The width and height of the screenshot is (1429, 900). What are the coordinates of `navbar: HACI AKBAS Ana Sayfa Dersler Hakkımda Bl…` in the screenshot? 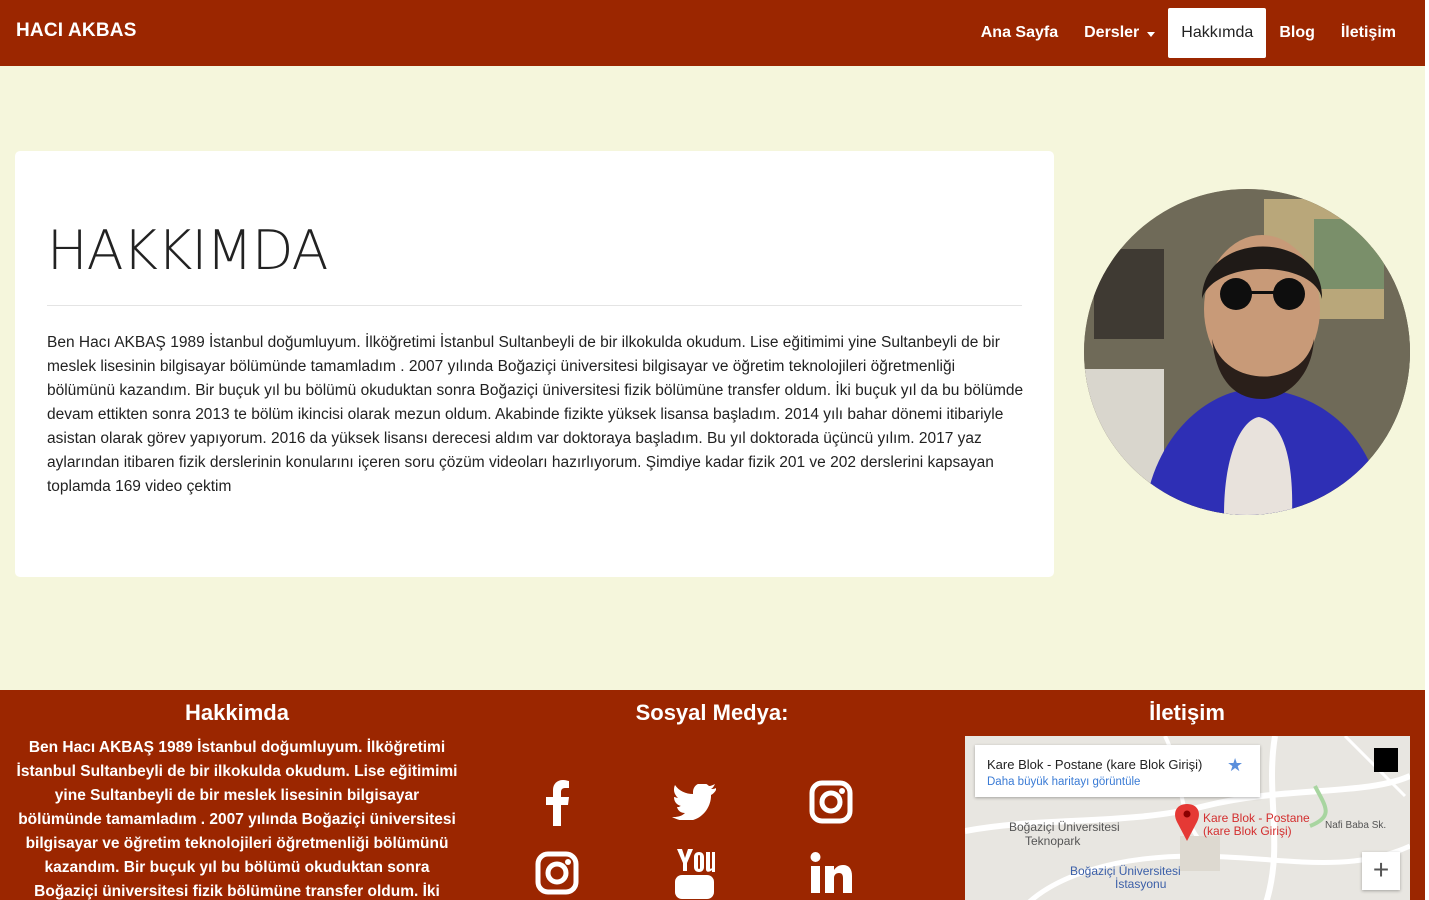 It's located at (712, 33).